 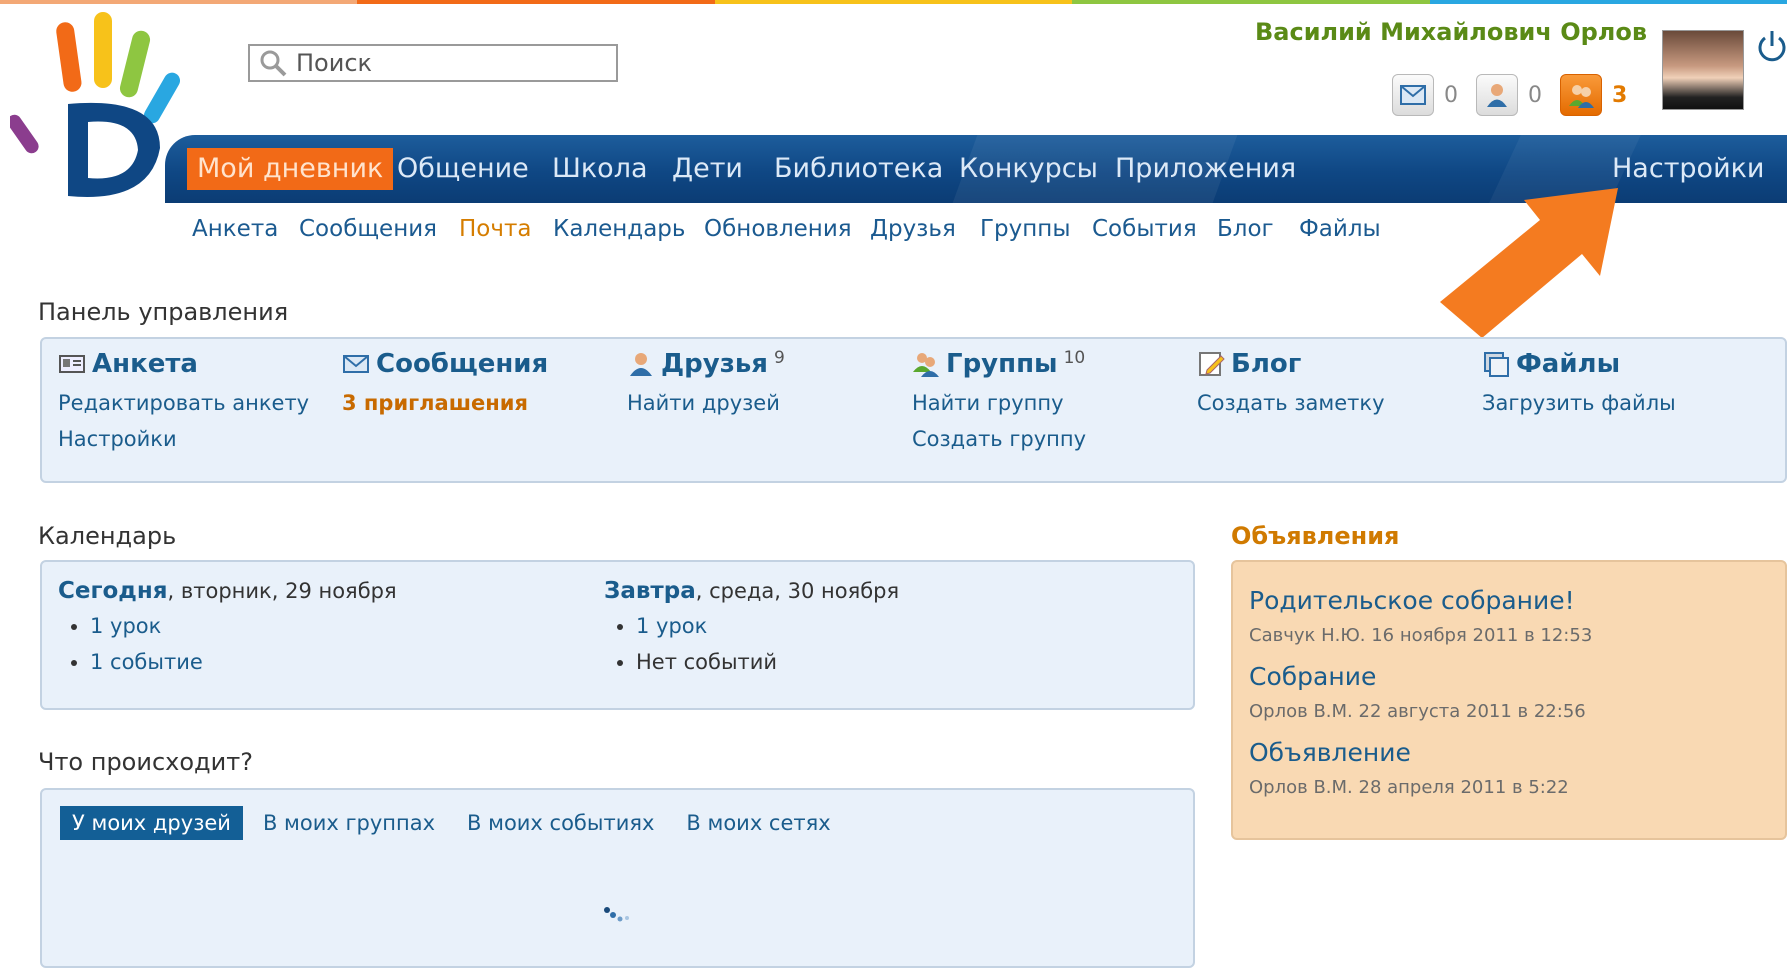 I want to click on cp-profile-title: Анкета, so click(x=145, y=364).